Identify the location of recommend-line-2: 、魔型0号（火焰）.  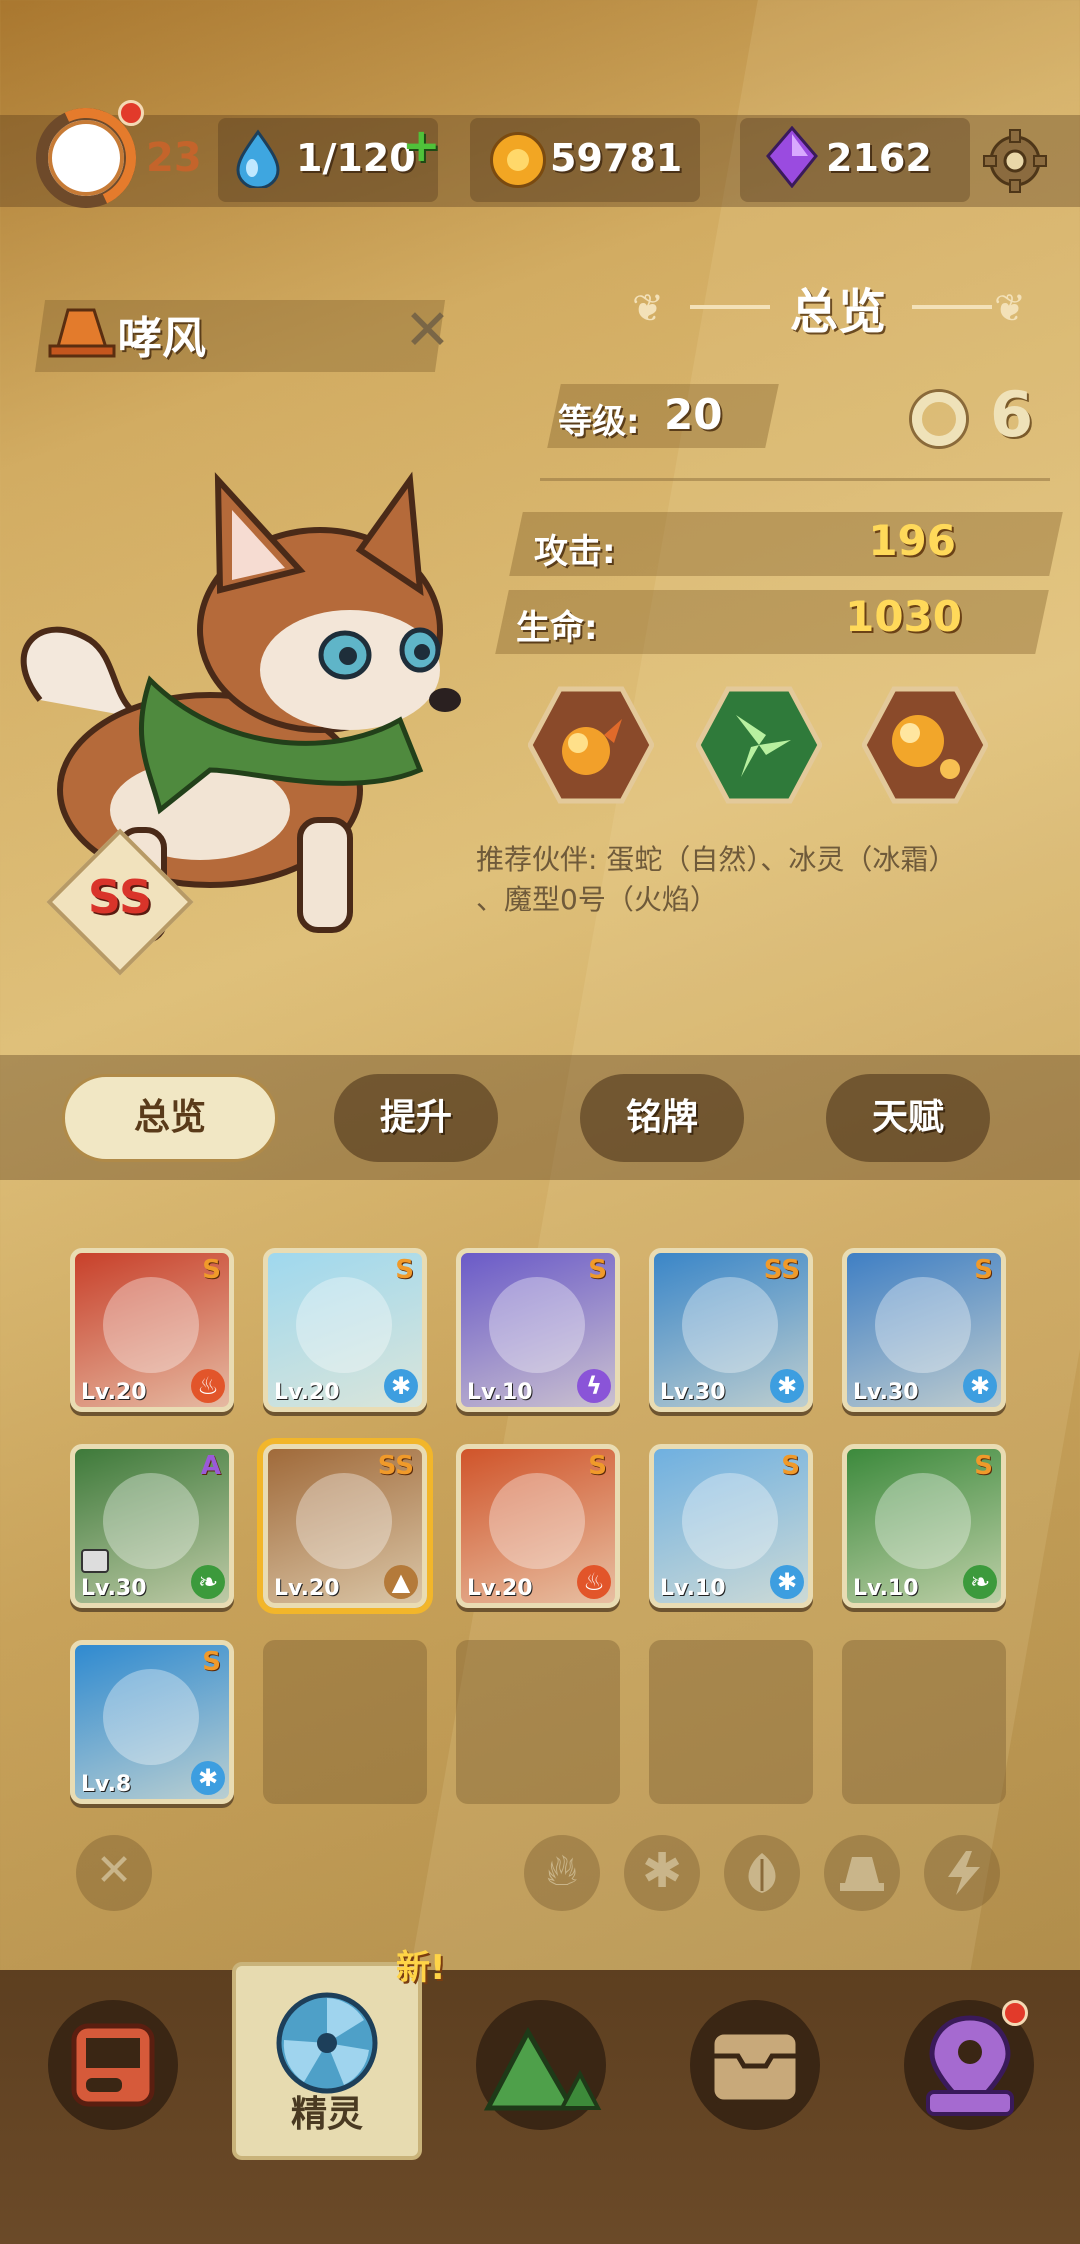
(597, 899).